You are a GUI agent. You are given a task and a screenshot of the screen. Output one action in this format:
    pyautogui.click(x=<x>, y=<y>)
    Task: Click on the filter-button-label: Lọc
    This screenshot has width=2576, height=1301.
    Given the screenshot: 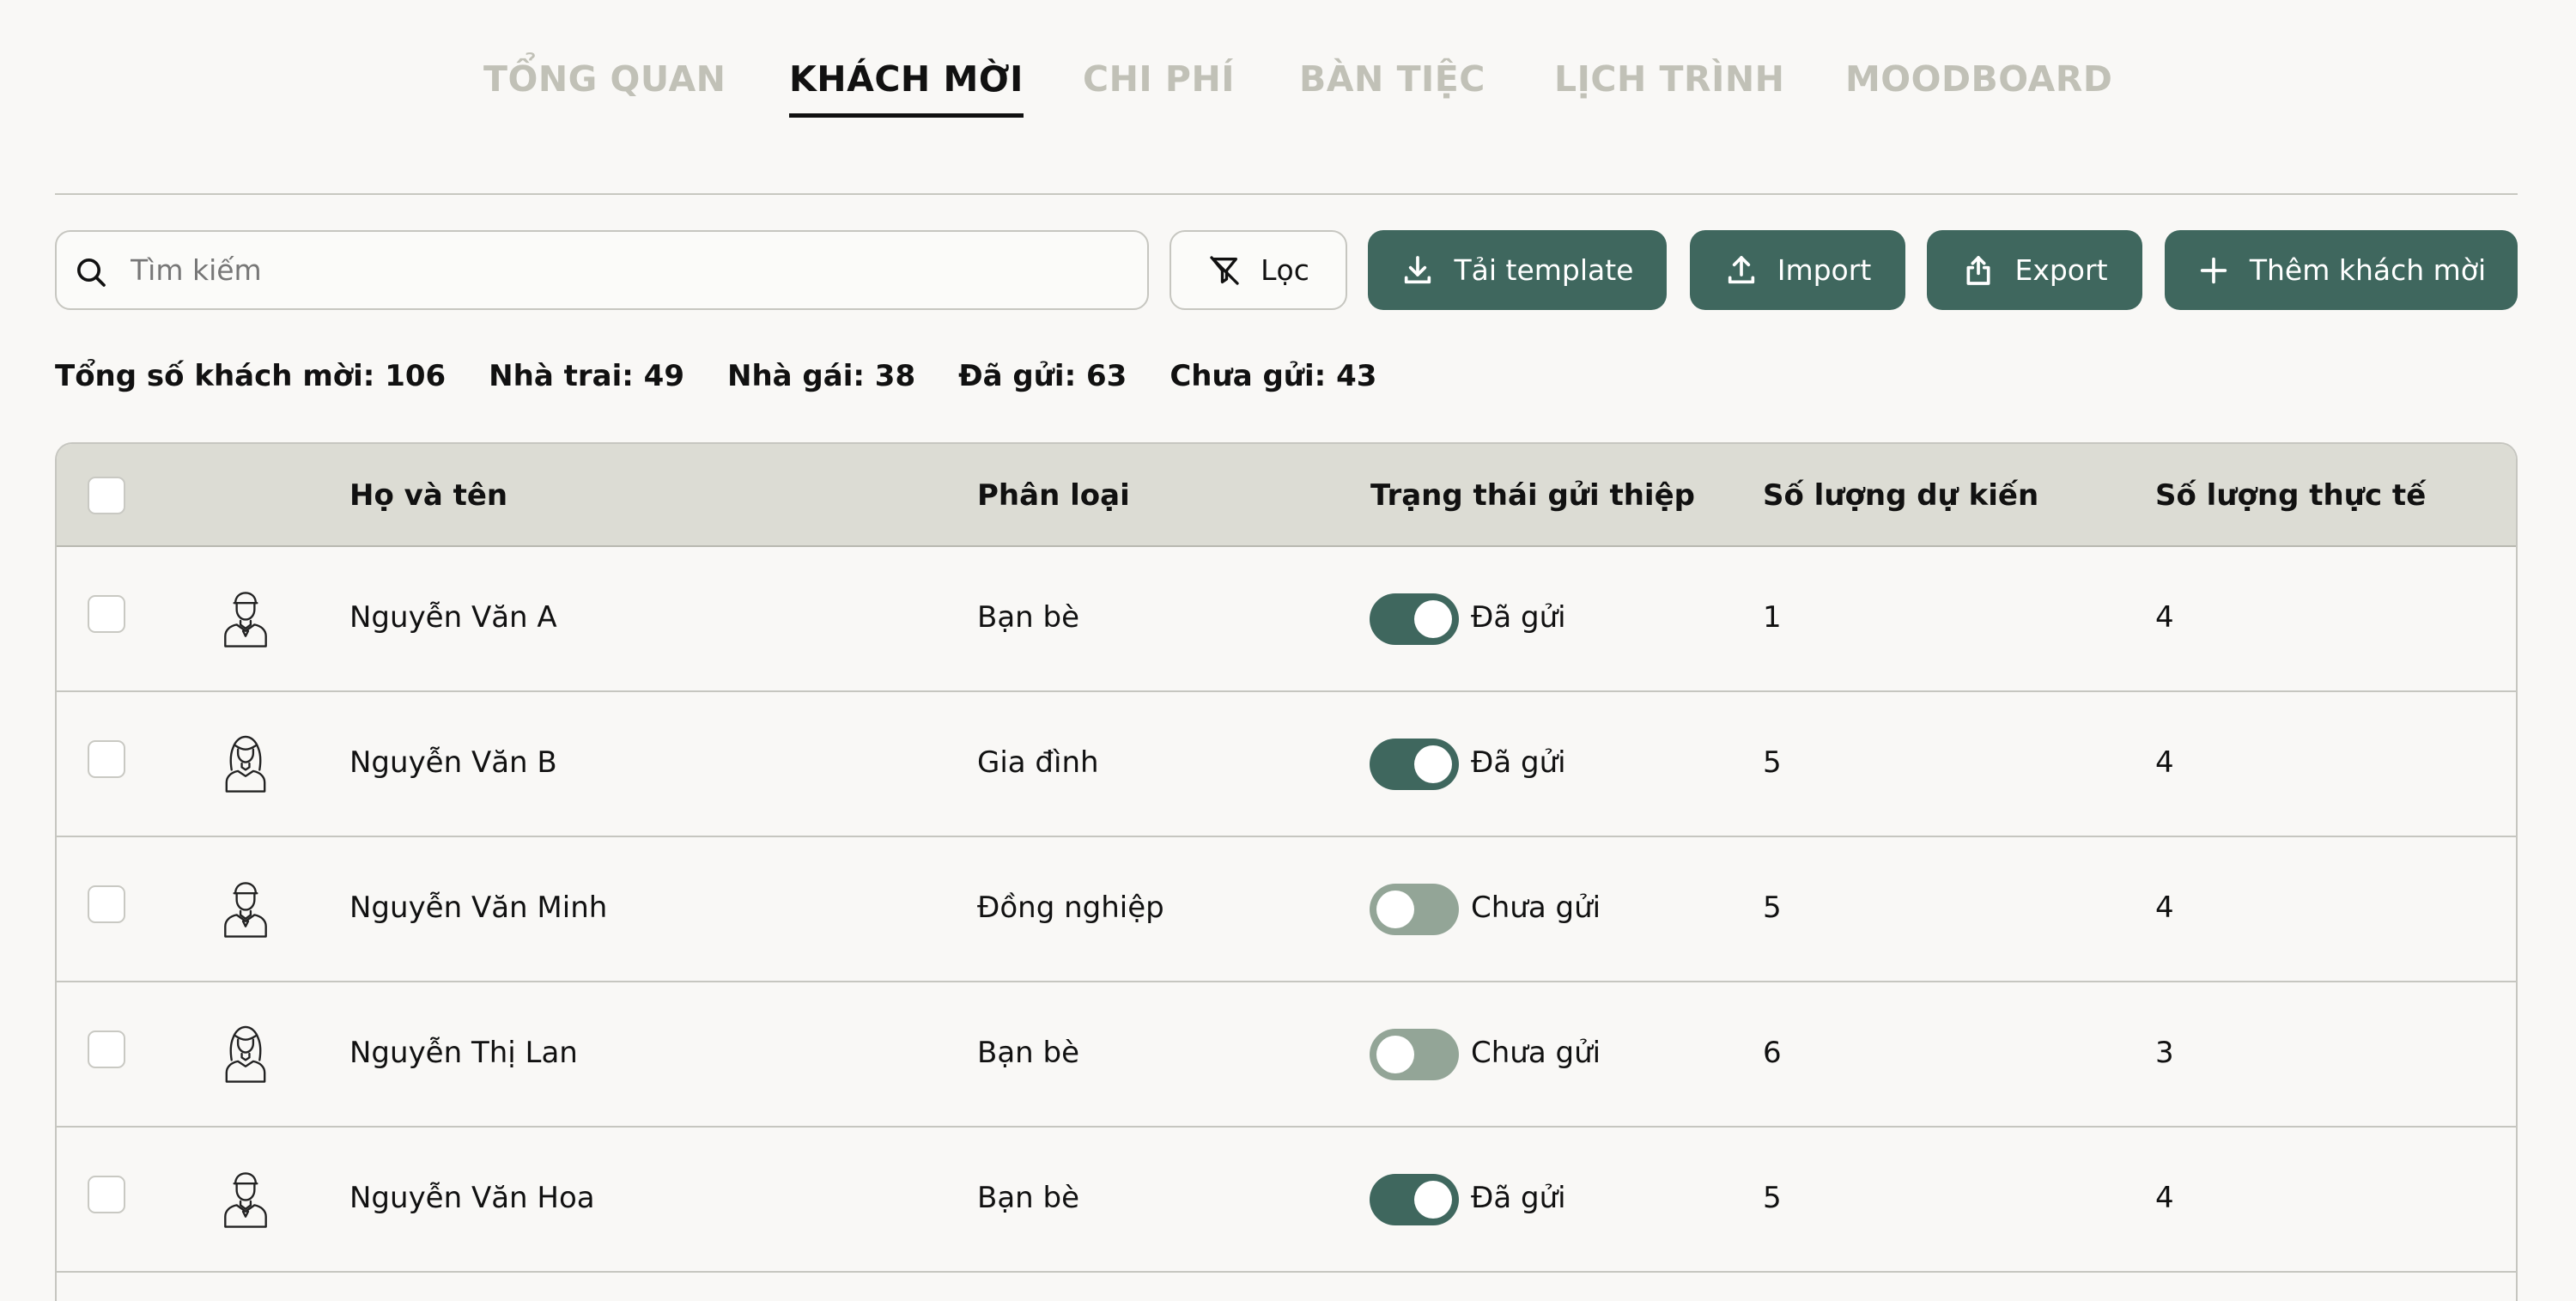 What is the action you would take?
    pyautogui.click(x=1285, y=270)
    